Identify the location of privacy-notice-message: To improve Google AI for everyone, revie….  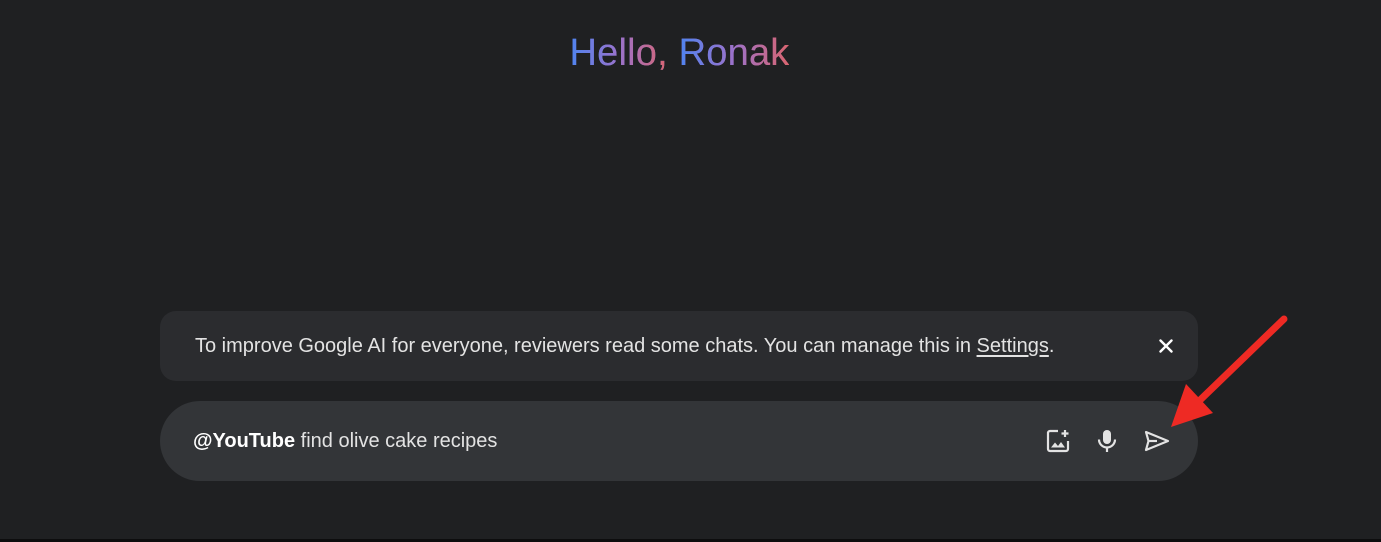
(586, 346).